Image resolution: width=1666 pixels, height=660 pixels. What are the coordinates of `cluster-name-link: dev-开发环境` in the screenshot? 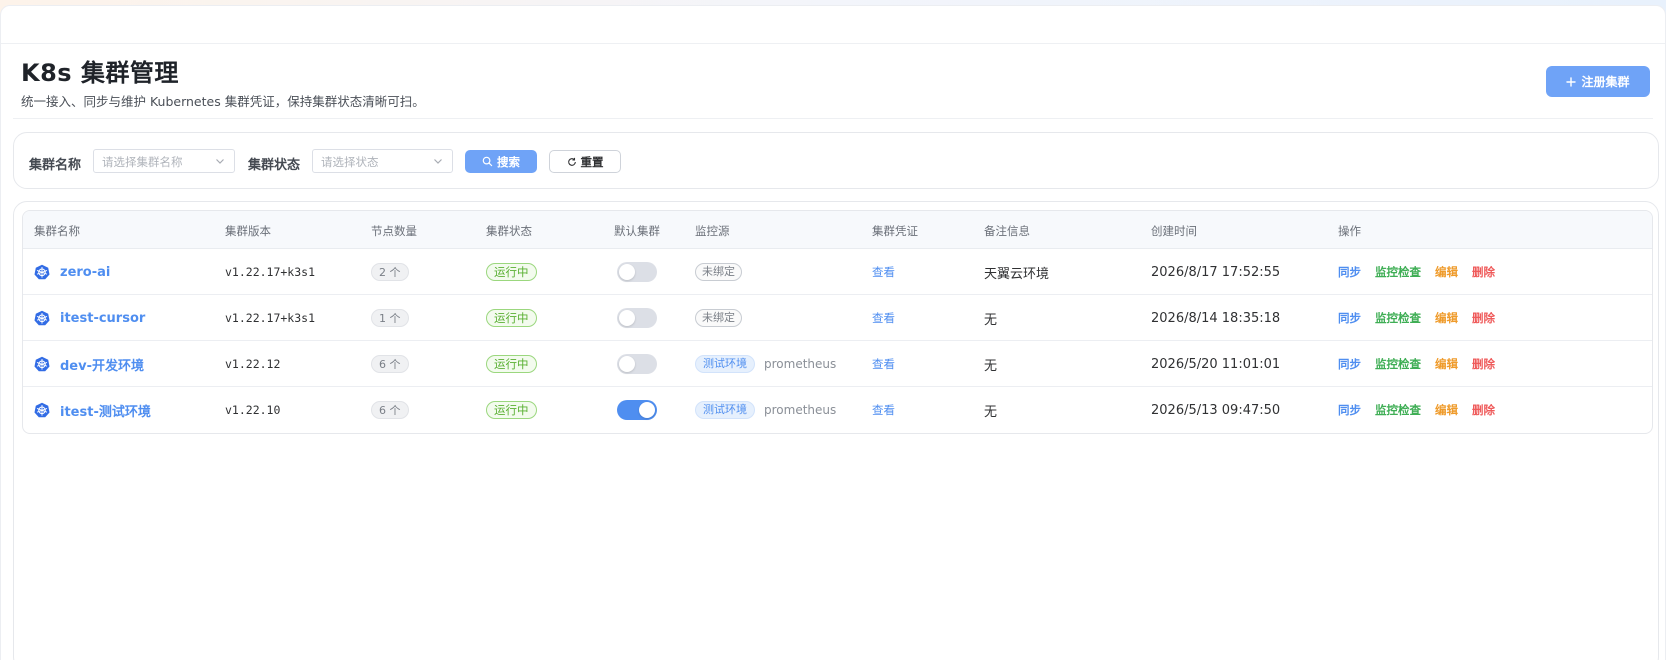 It's located at (89, 364).